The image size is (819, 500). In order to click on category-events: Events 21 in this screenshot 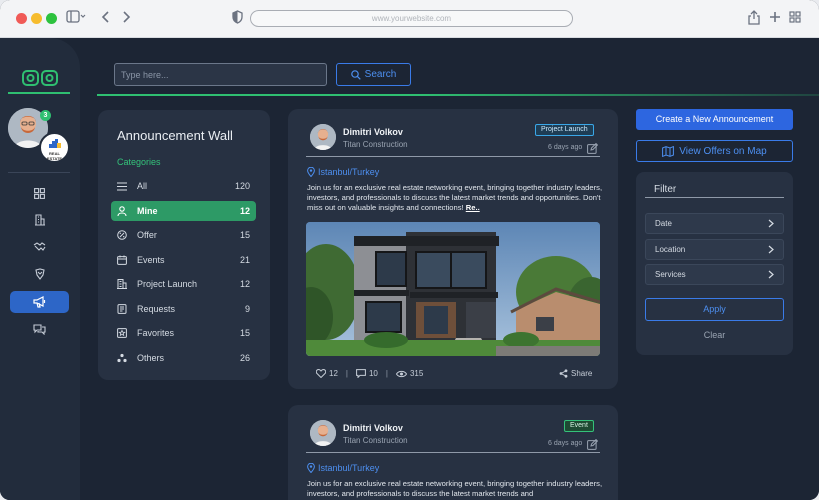, I will do `click(183, 260)`.